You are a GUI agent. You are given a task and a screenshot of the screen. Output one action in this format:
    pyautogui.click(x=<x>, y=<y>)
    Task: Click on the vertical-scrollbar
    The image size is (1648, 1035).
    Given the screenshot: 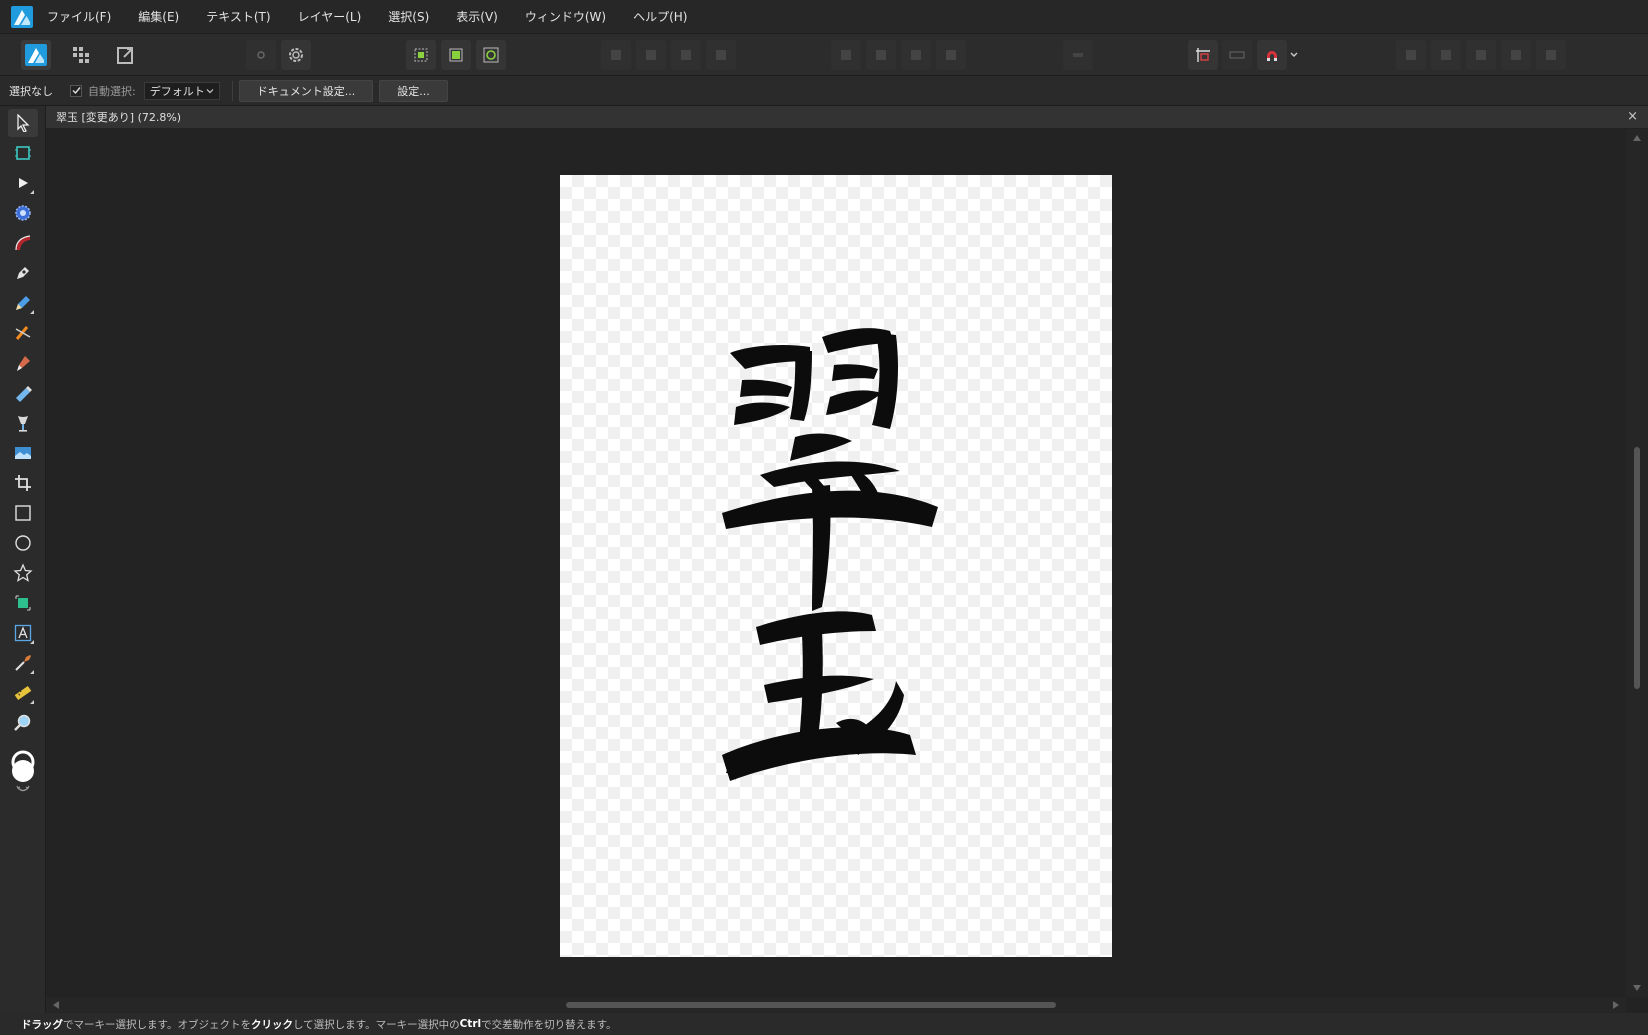 What is the action you would take?
    pyautogui.click(x=1637, y=563)
    